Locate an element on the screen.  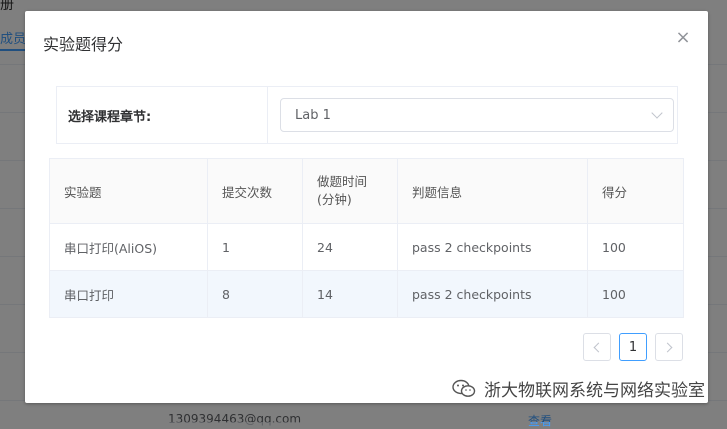
column-header-experiment: 实验题 is located at coordinates (128, 191).